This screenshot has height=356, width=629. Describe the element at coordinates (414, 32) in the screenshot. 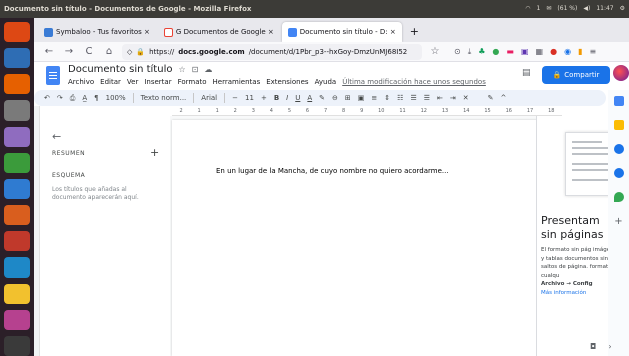

I see `new-tab-button: +` at that location.